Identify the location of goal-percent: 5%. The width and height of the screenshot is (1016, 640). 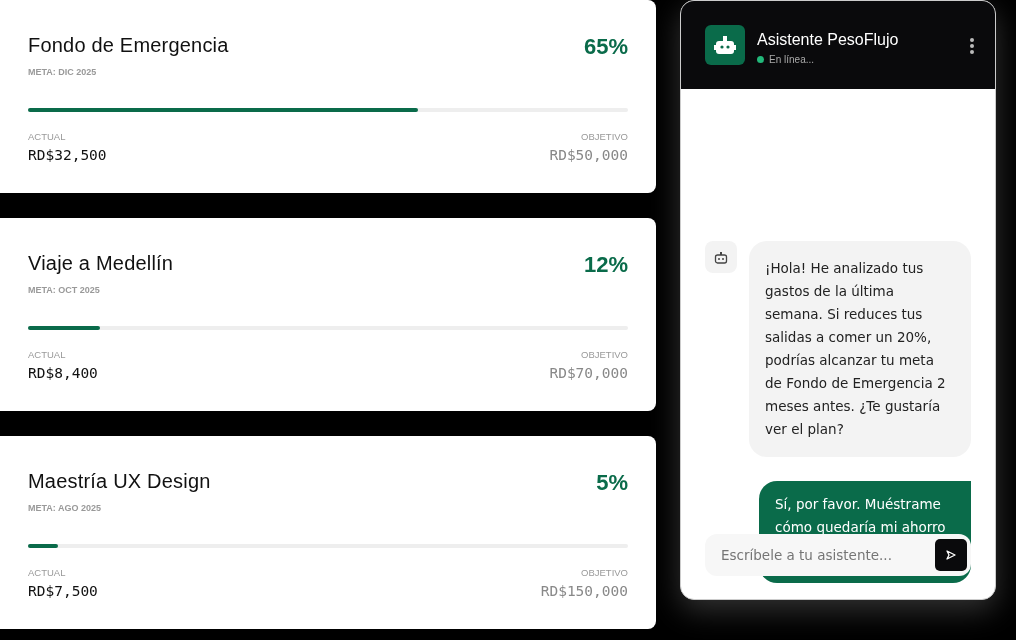
(612, 483).